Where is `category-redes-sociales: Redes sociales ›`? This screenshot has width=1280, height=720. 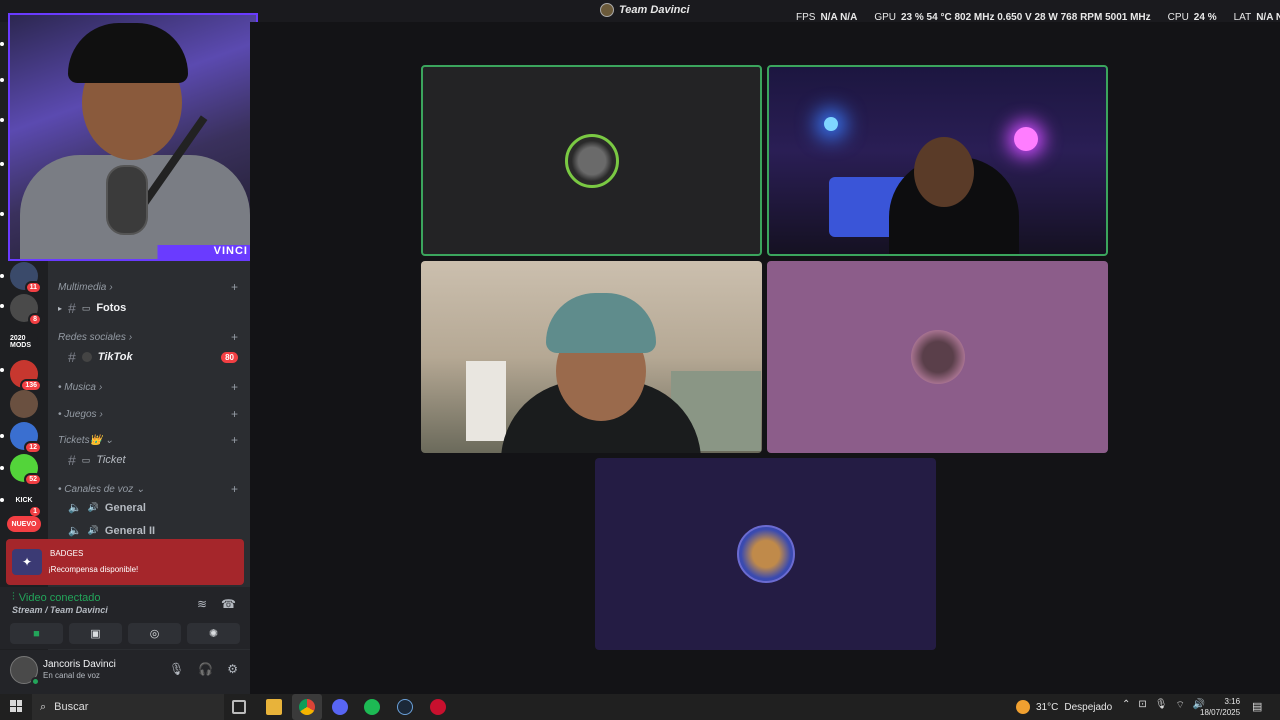
category-redes-sociales: Redes sociales › is located at coordinates (95, 337).